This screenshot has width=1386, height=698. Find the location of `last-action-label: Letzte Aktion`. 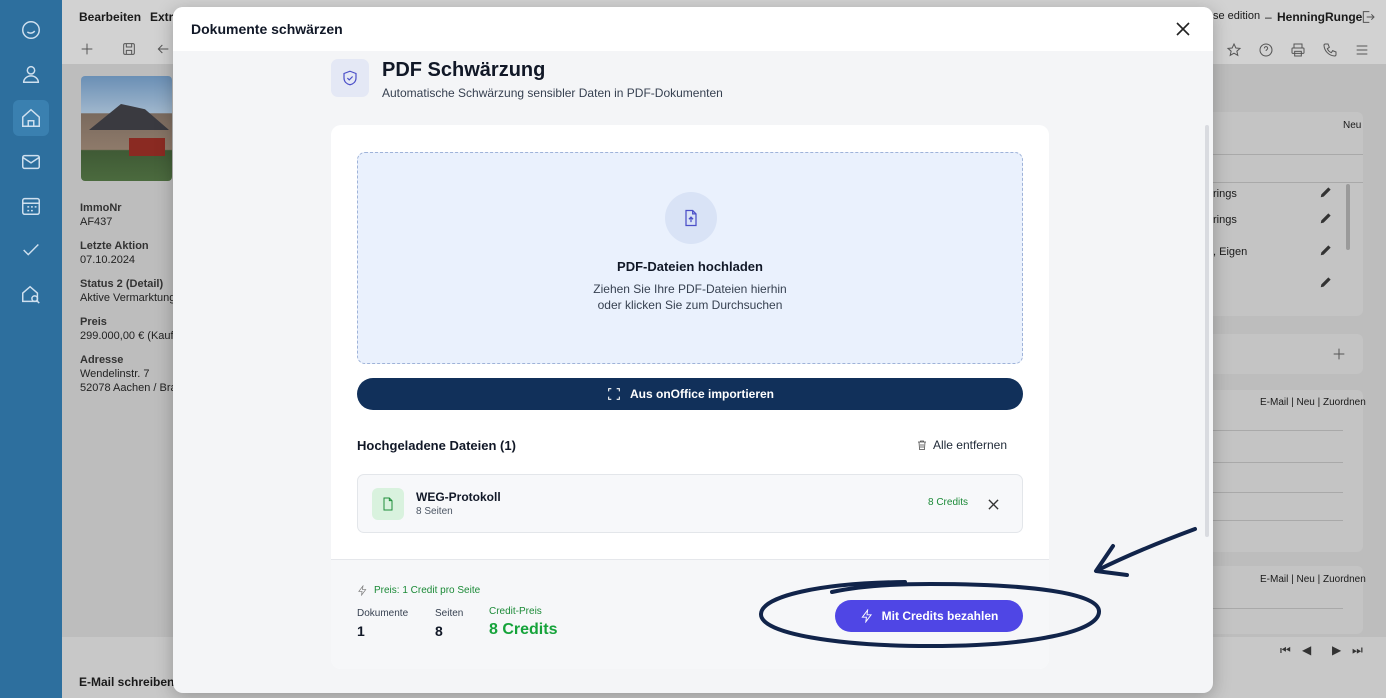

last-action-label: Letzte Aktion is located at coordinates (114, 246).